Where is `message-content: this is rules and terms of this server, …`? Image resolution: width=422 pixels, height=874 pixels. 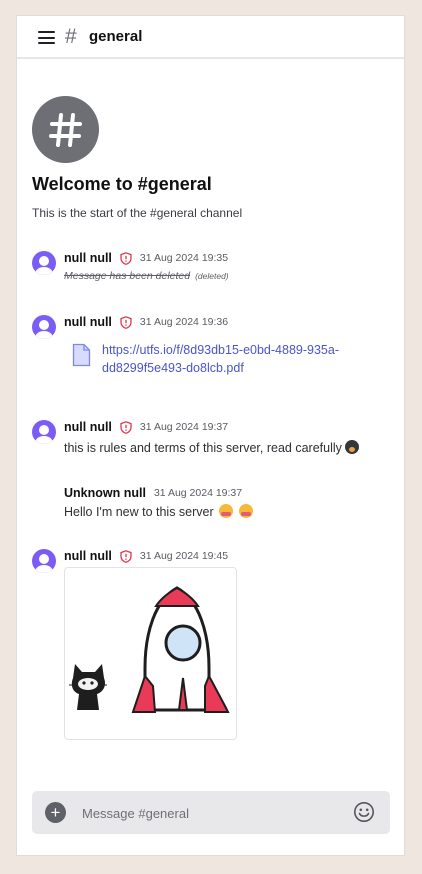 message-content: this is rules and terms of this server, … is located at coordinates (211, 447).